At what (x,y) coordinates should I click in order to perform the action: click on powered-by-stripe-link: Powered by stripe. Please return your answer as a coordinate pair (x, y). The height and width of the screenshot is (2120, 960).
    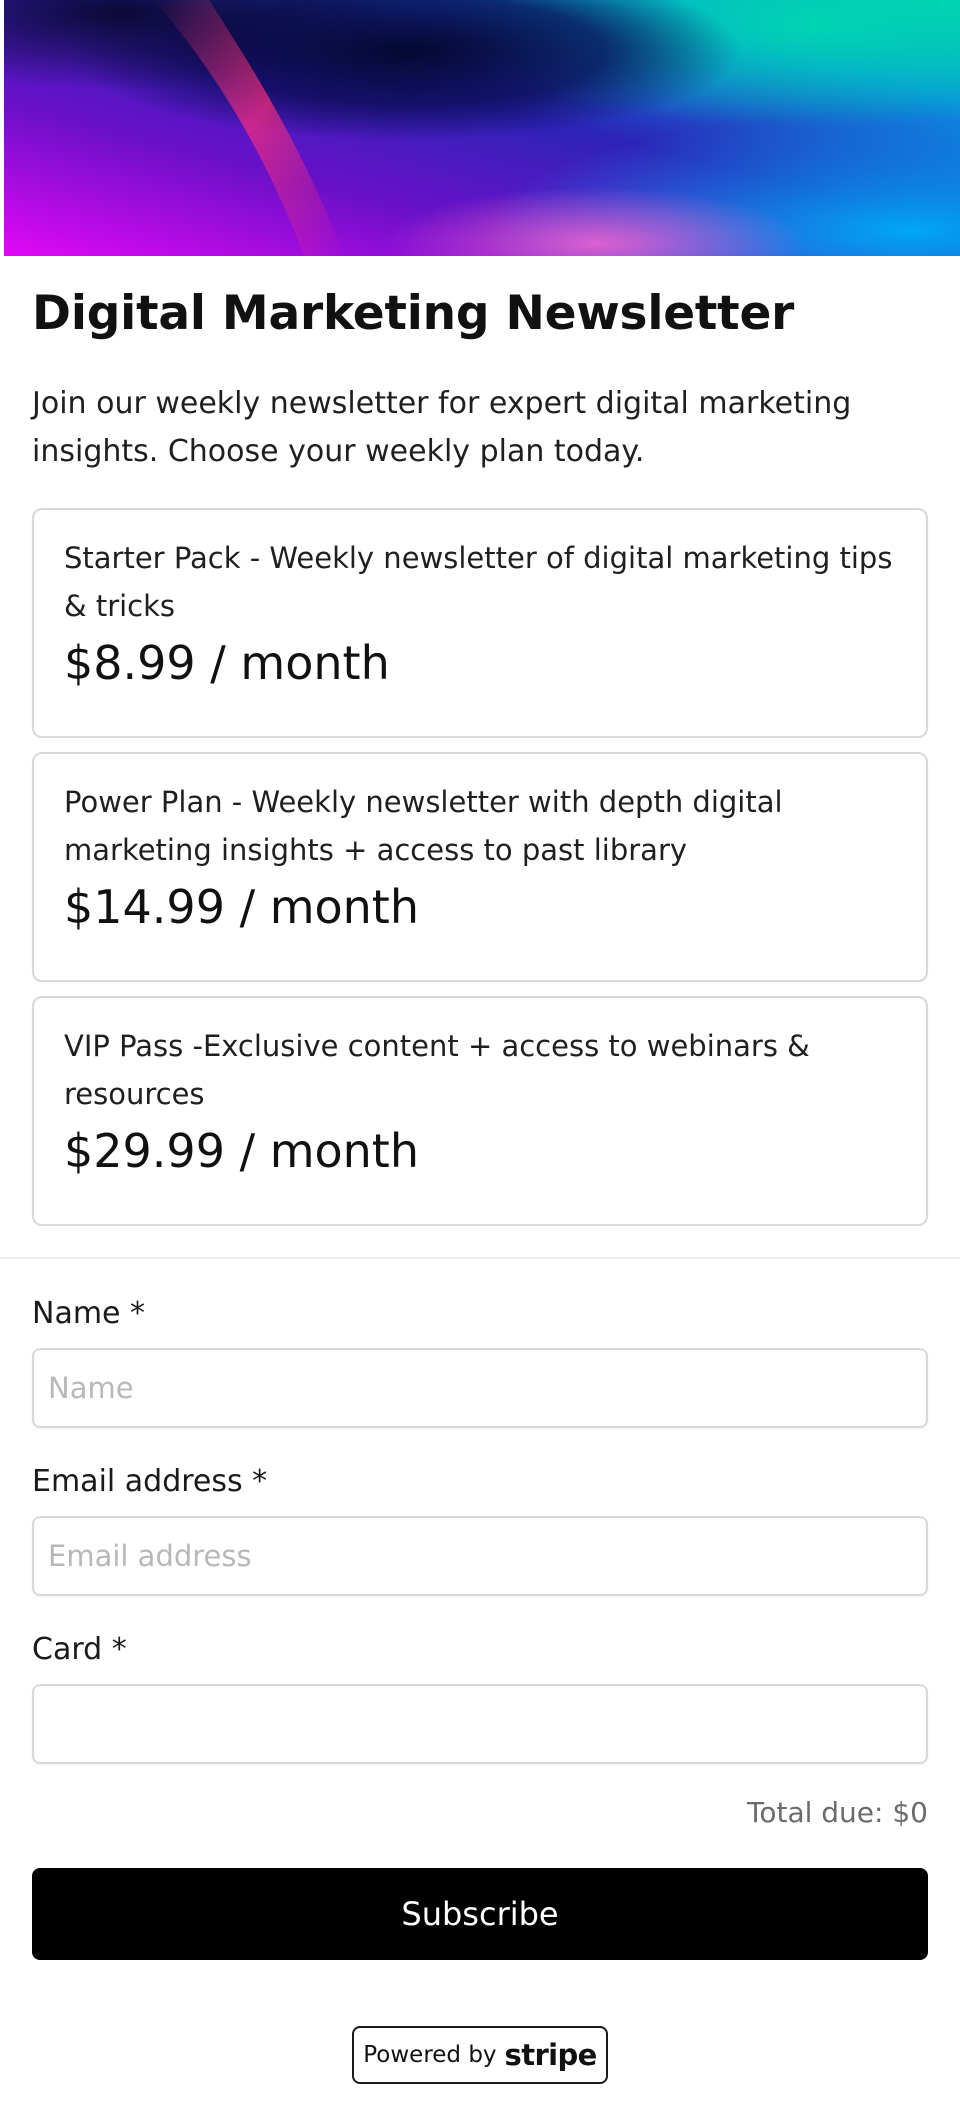
    Looking at the image, I should click on (480, 2055).